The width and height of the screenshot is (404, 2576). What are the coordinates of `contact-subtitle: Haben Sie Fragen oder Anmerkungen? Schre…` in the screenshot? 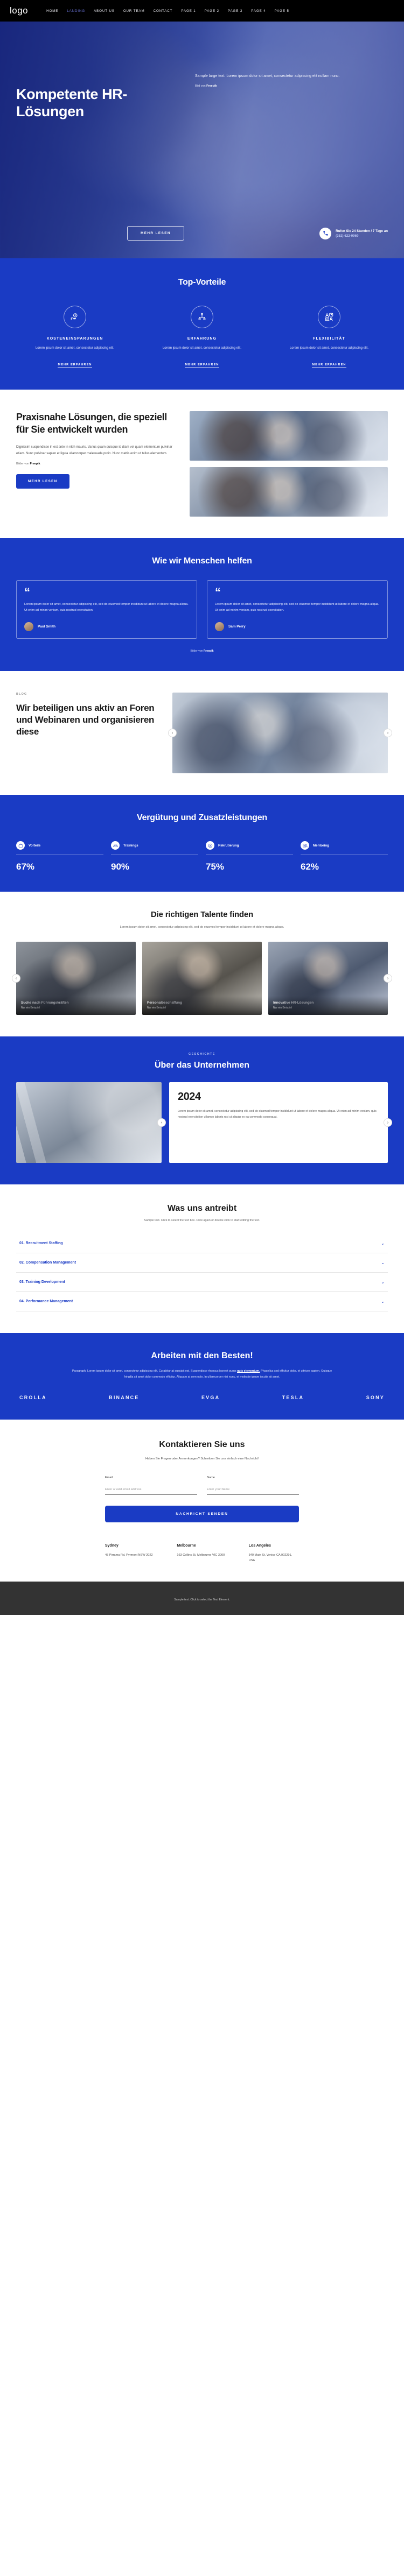 It's located at (202, 1458).